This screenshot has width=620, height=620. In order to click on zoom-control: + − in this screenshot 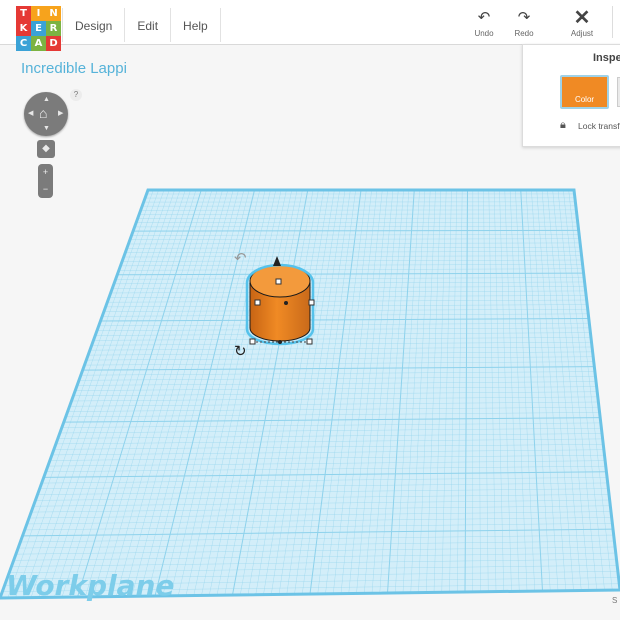, I will do `click(45, 181)`.